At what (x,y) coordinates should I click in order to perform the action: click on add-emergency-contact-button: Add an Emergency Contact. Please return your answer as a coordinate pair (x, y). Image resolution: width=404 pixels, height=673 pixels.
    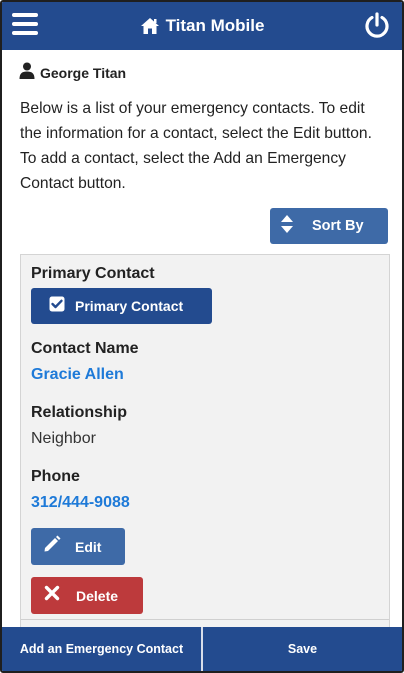
    Looking at the image, I should click on (102, 649).